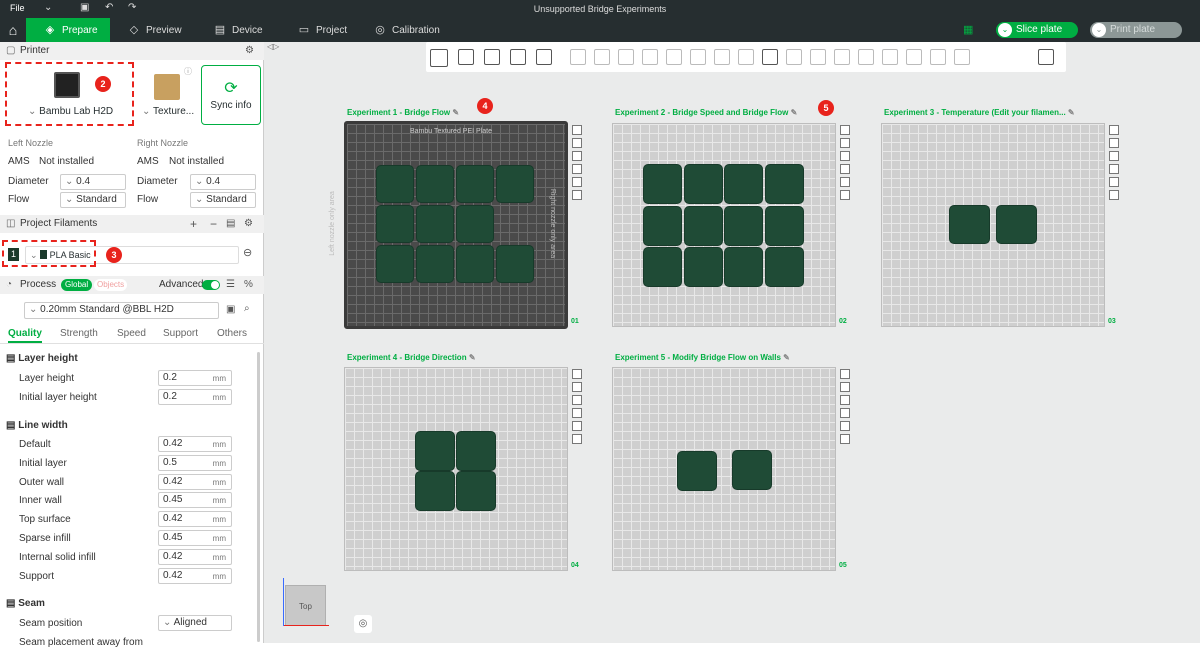 Image resolution: width=1200 pixels, height=648 pixels. I want to click on subtab-quality: Quality, so click(25, 333).